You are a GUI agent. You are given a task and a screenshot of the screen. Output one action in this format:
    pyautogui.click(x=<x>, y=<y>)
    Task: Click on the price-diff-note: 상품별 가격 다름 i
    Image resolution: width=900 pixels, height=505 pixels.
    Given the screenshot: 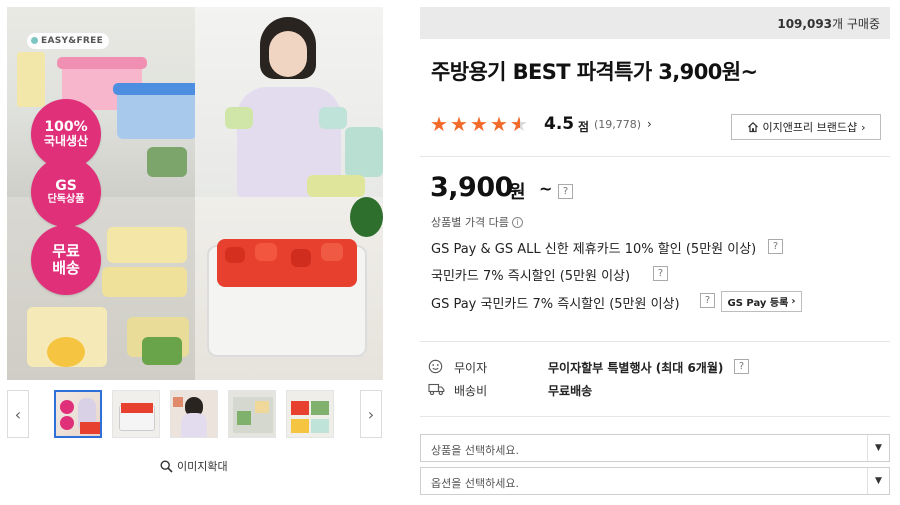 What is the action you would take?
    pyautogui.click(x=477, y=222)
    